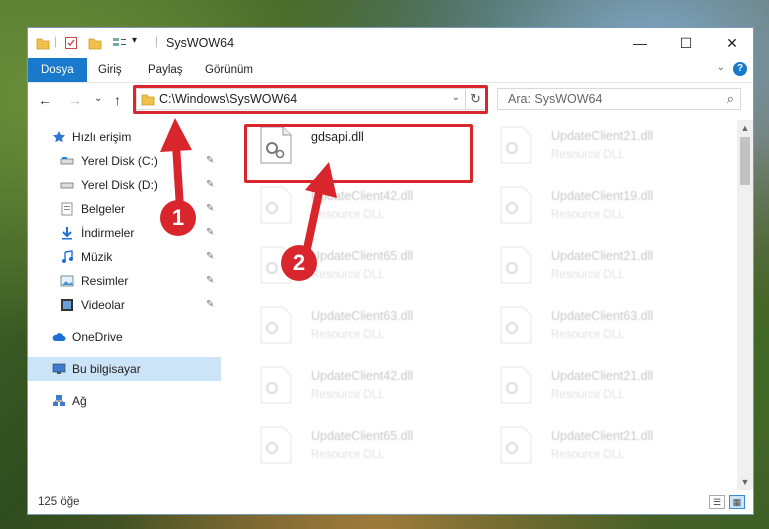 The image size is (769, 529). Describe the element at coordinates (165, 70) in the screenshot. I see `tab-share: Paylaş` at that location.